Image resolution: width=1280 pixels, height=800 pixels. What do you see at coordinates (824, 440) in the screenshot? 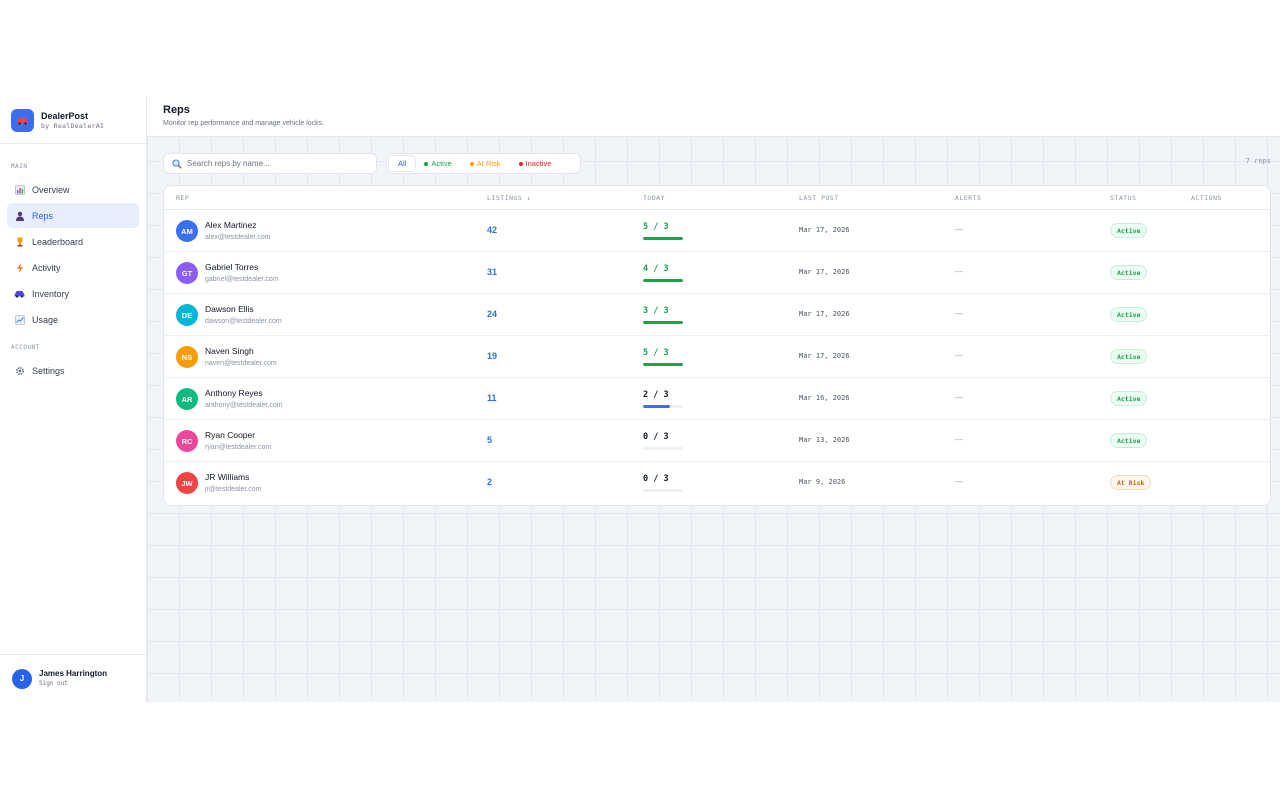
I see `last-post-date: Mar 13, 2026` at bounding box center [824, 440].